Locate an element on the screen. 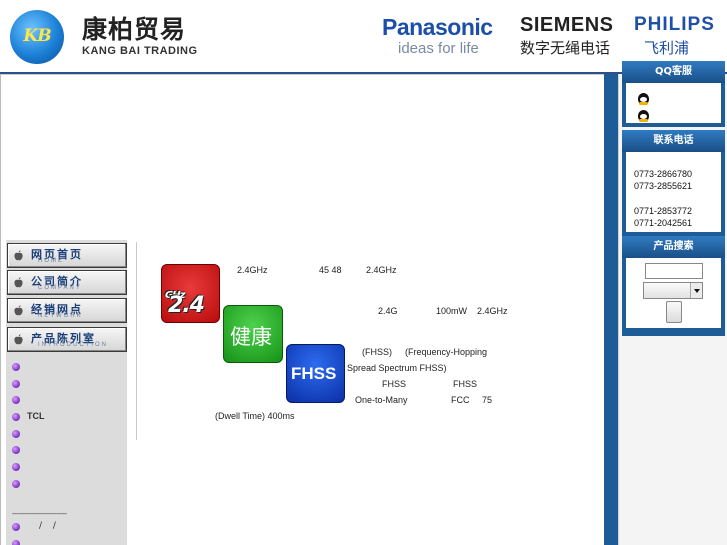  phone-number: 0773-2866780 is located at coordinates (663, 174).